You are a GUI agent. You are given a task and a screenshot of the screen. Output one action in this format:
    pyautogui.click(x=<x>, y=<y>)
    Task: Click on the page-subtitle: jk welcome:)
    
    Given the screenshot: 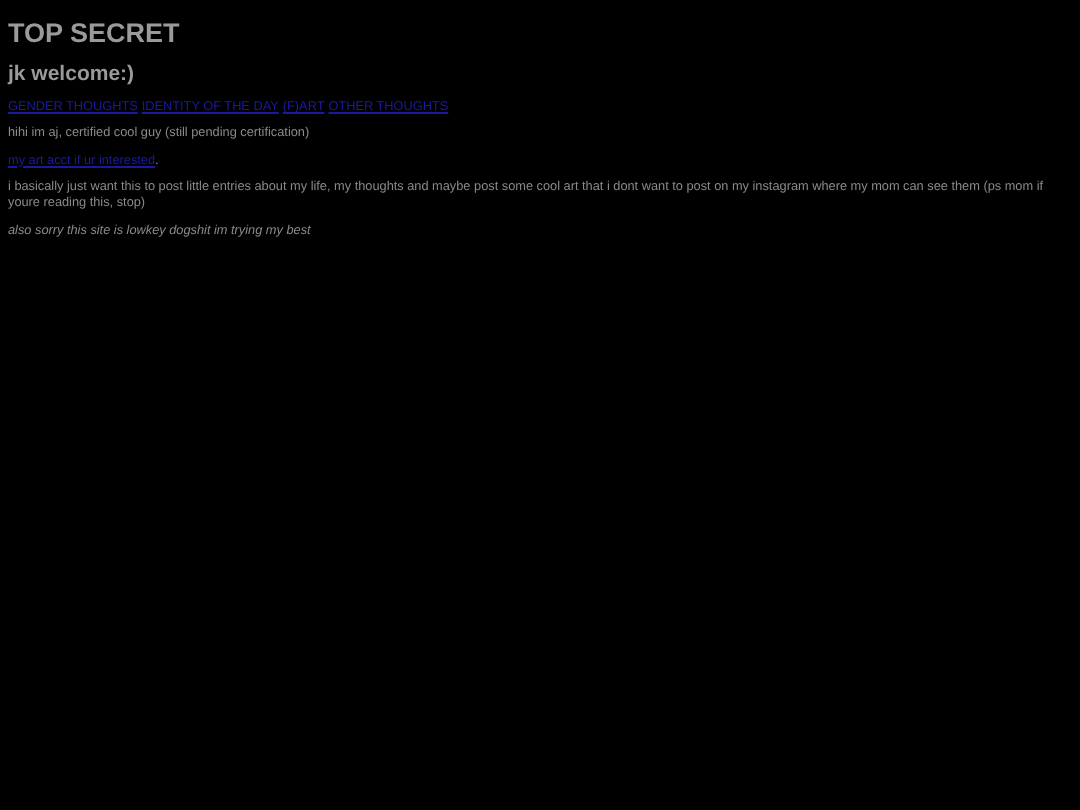 What is the action you would take?
    pyautogui.click(x=72, y=74)
    